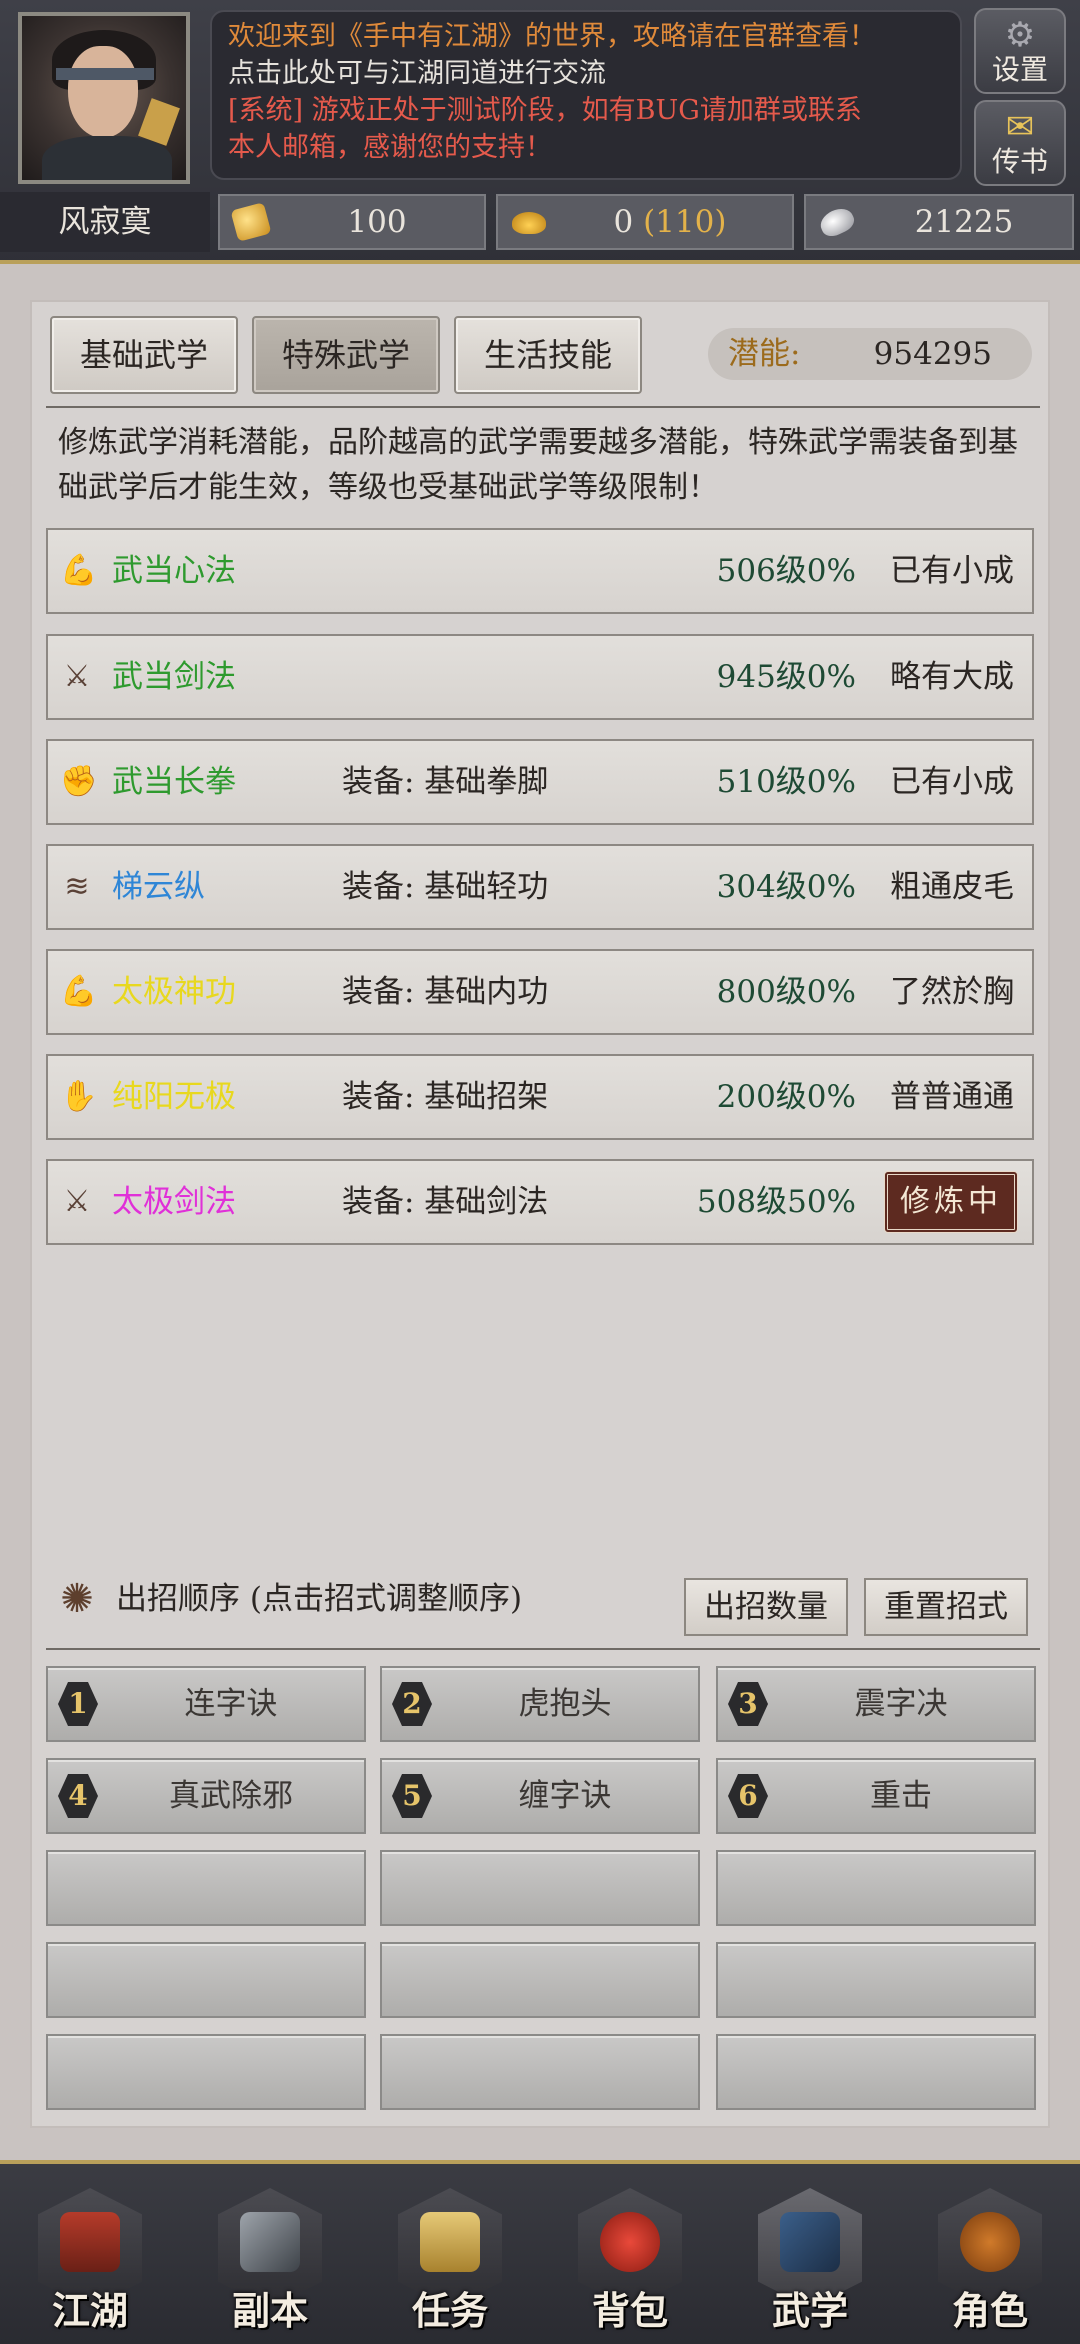 The height and width of the screenshot is (2344, 1080). I want to click on move-order-title: 出招顺序 (点击招式调整顺序), so click(319, 1599).